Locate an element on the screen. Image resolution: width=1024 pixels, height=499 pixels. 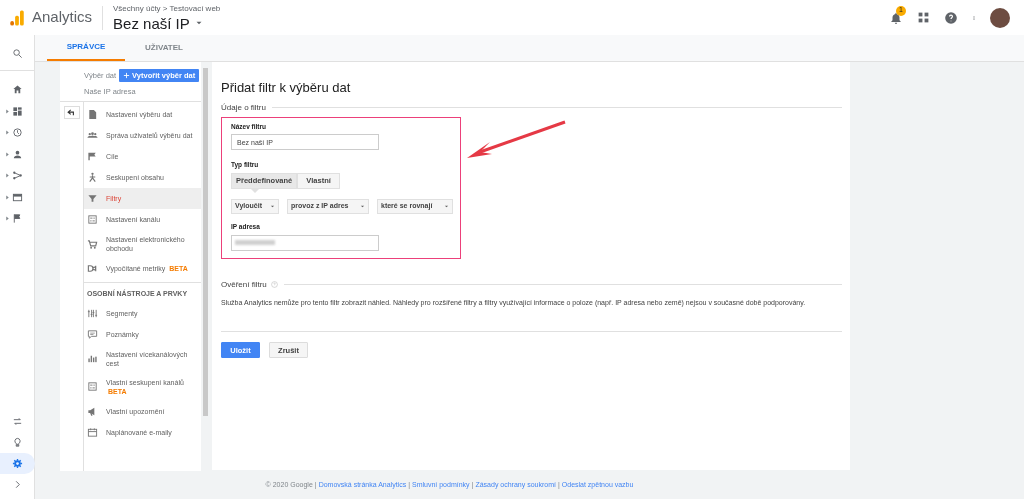
plus-icon is located at coordinates (127, 75).